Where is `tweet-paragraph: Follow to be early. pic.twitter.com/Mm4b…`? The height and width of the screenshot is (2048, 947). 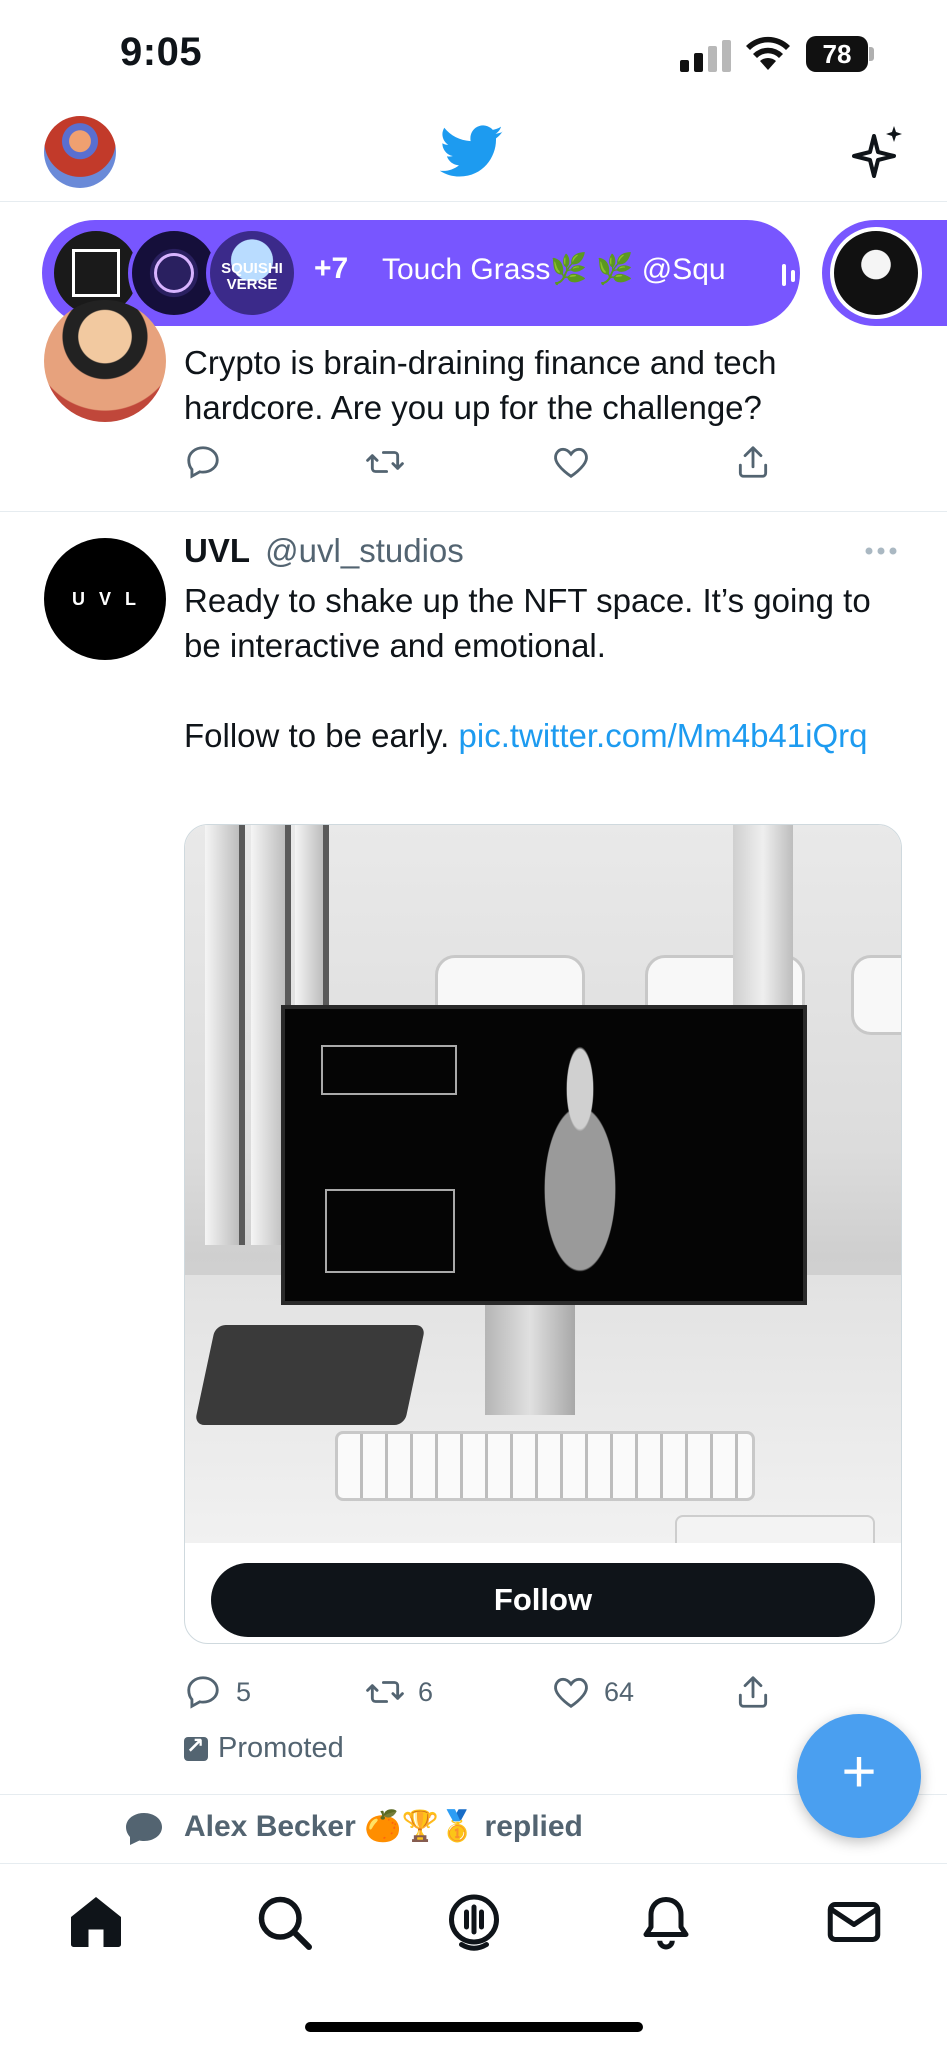 tweet-paragraph: Follow to be early. pic.twitter.com/Mm4b… is located at coordinates (544, 735).